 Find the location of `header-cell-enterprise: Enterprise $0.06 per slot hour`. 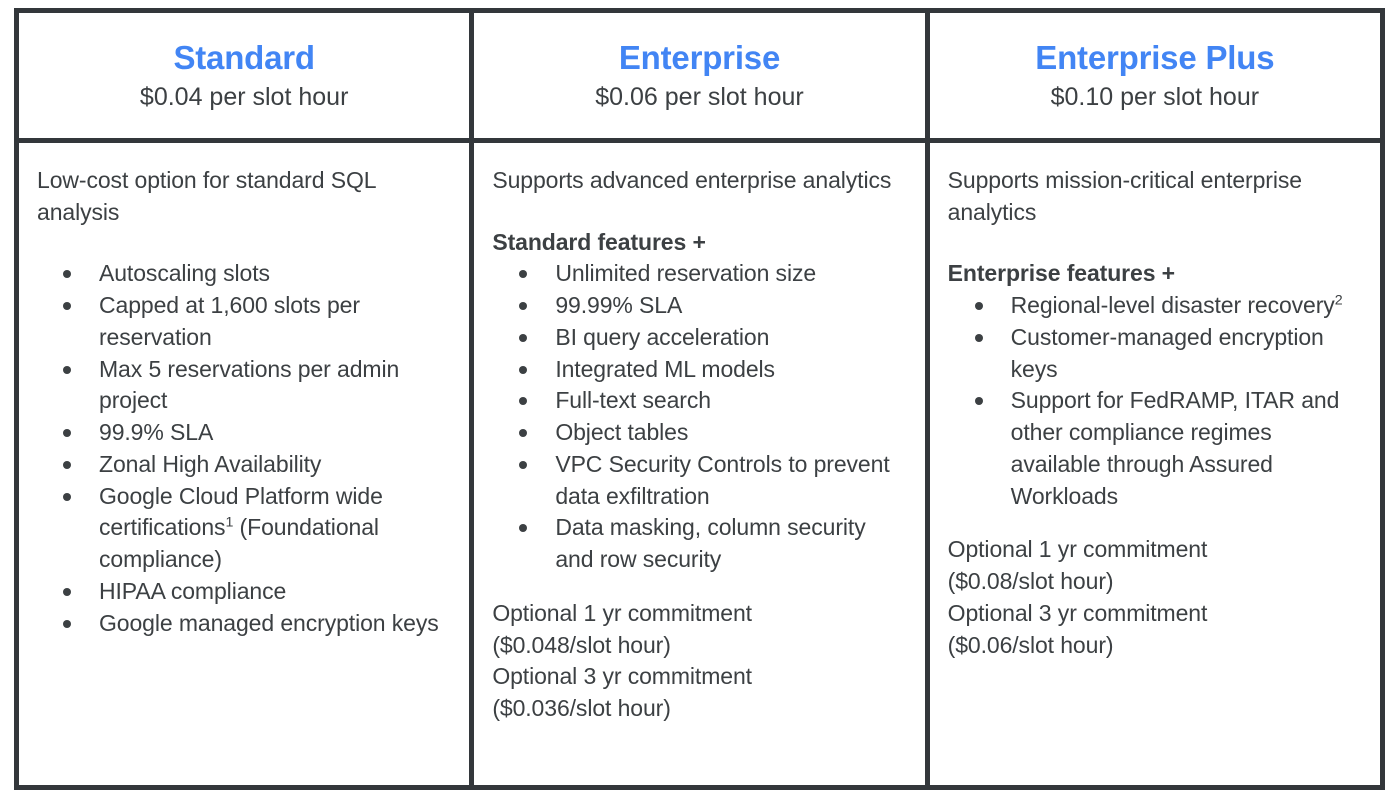

header-cell-enterprise: Enterprise $0.06 per slot hour is located at coordinates (697, 75).